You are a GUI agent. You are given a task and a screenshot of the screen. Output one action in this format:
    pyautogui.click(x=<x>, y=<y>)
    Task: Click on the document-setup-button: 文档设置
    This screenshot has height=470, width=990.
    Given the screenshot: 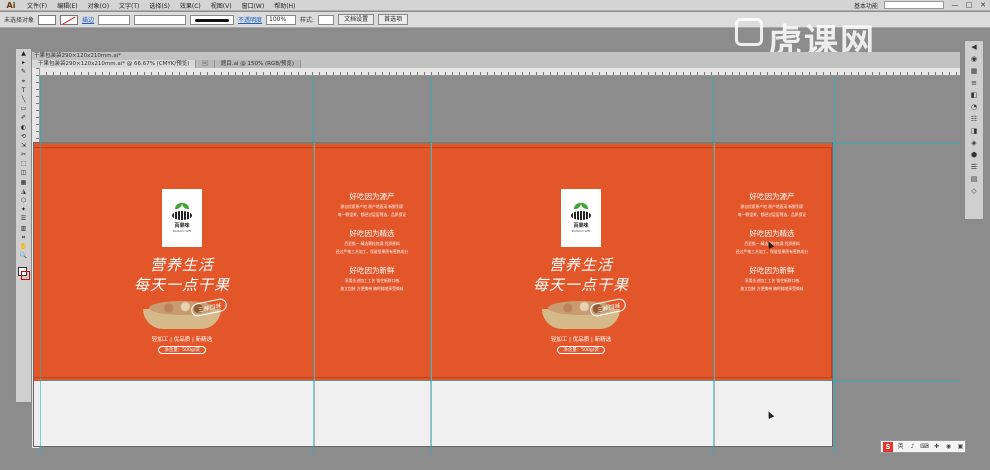 What is the action you would take?
    pyautogui.click(x=356, y=19)
    